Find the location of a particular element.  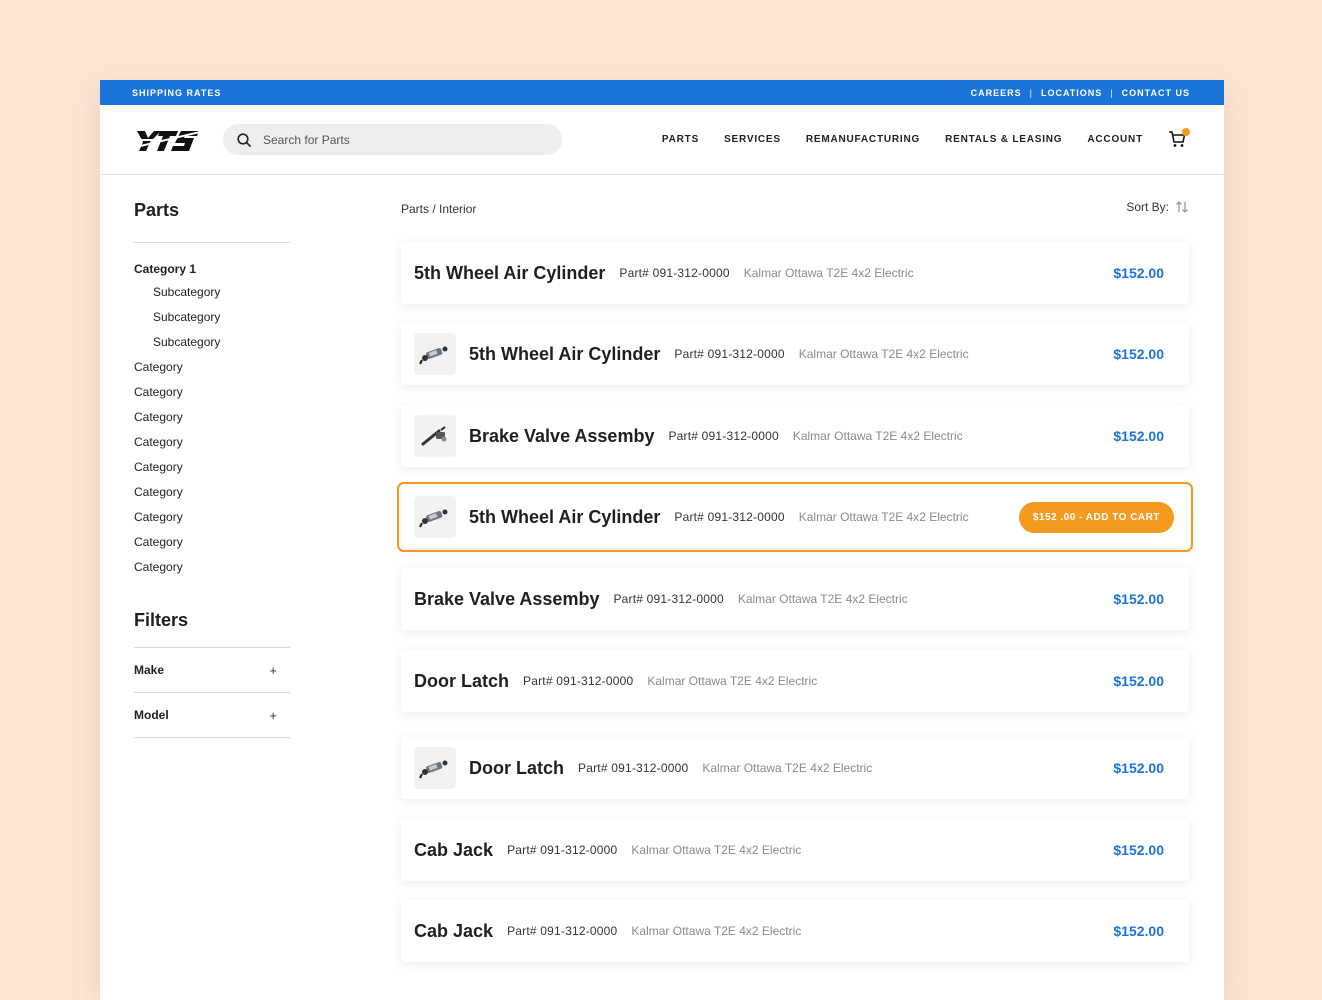

careers-link: CAREERS is located at coordinates (996, 93).